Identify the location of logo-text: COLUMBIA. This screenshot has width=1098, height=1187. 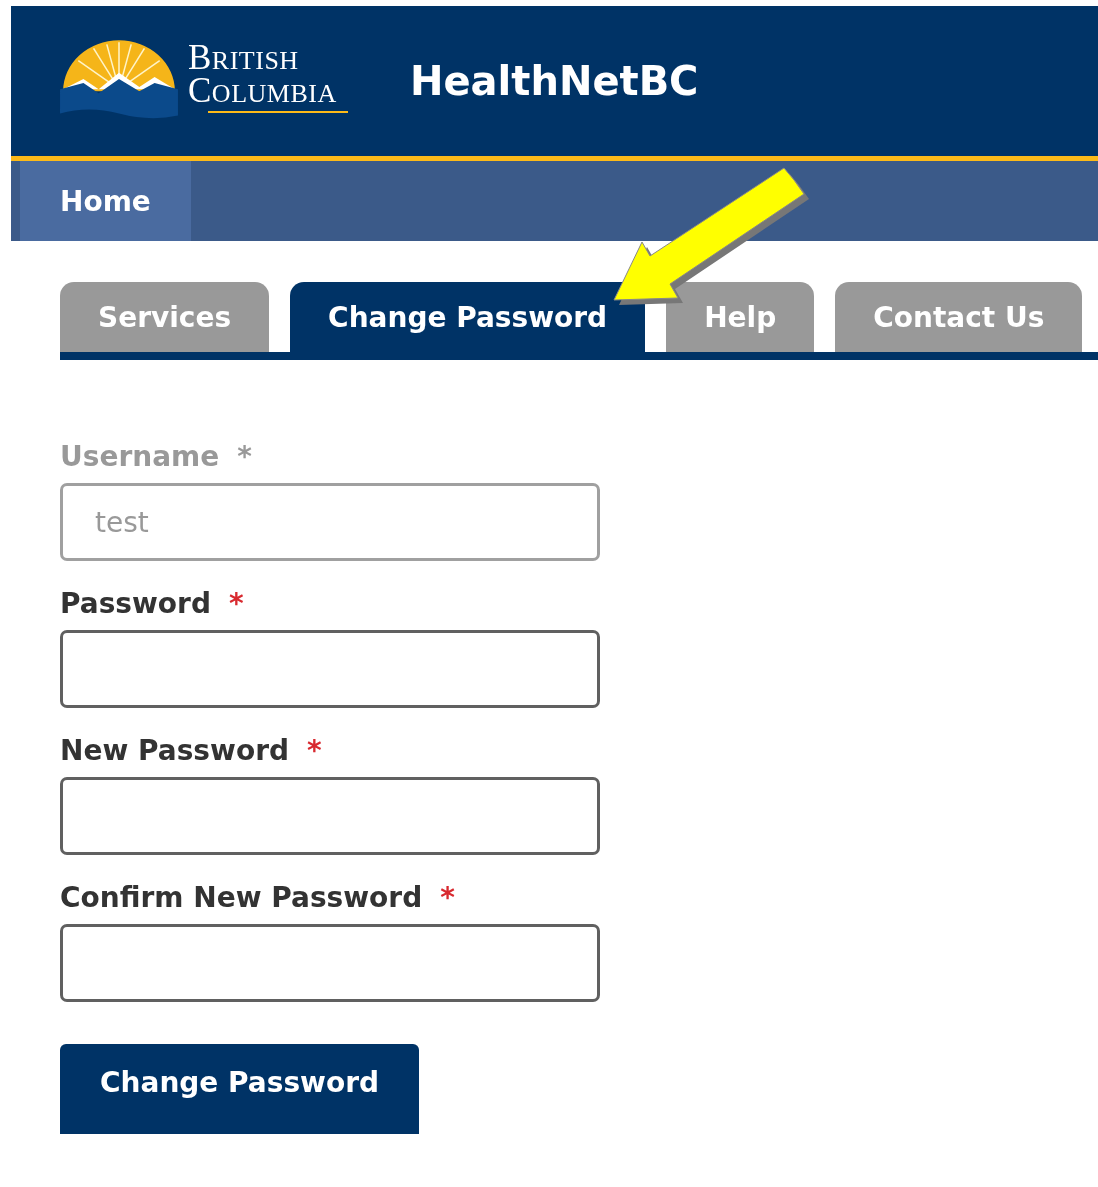
(263, 92).